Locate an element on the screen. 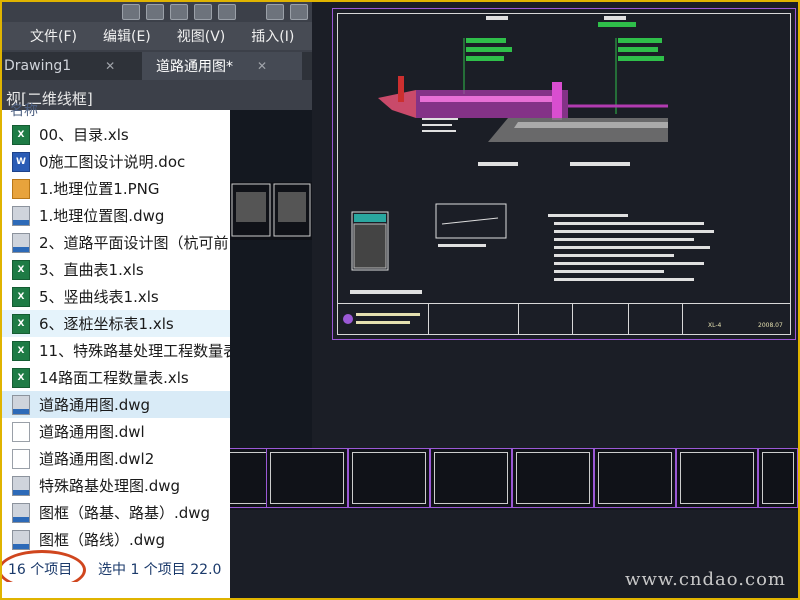 This screenshot has width=800, height=600. list-item: X 00、目录.xls is located at coordinates (116, 134).